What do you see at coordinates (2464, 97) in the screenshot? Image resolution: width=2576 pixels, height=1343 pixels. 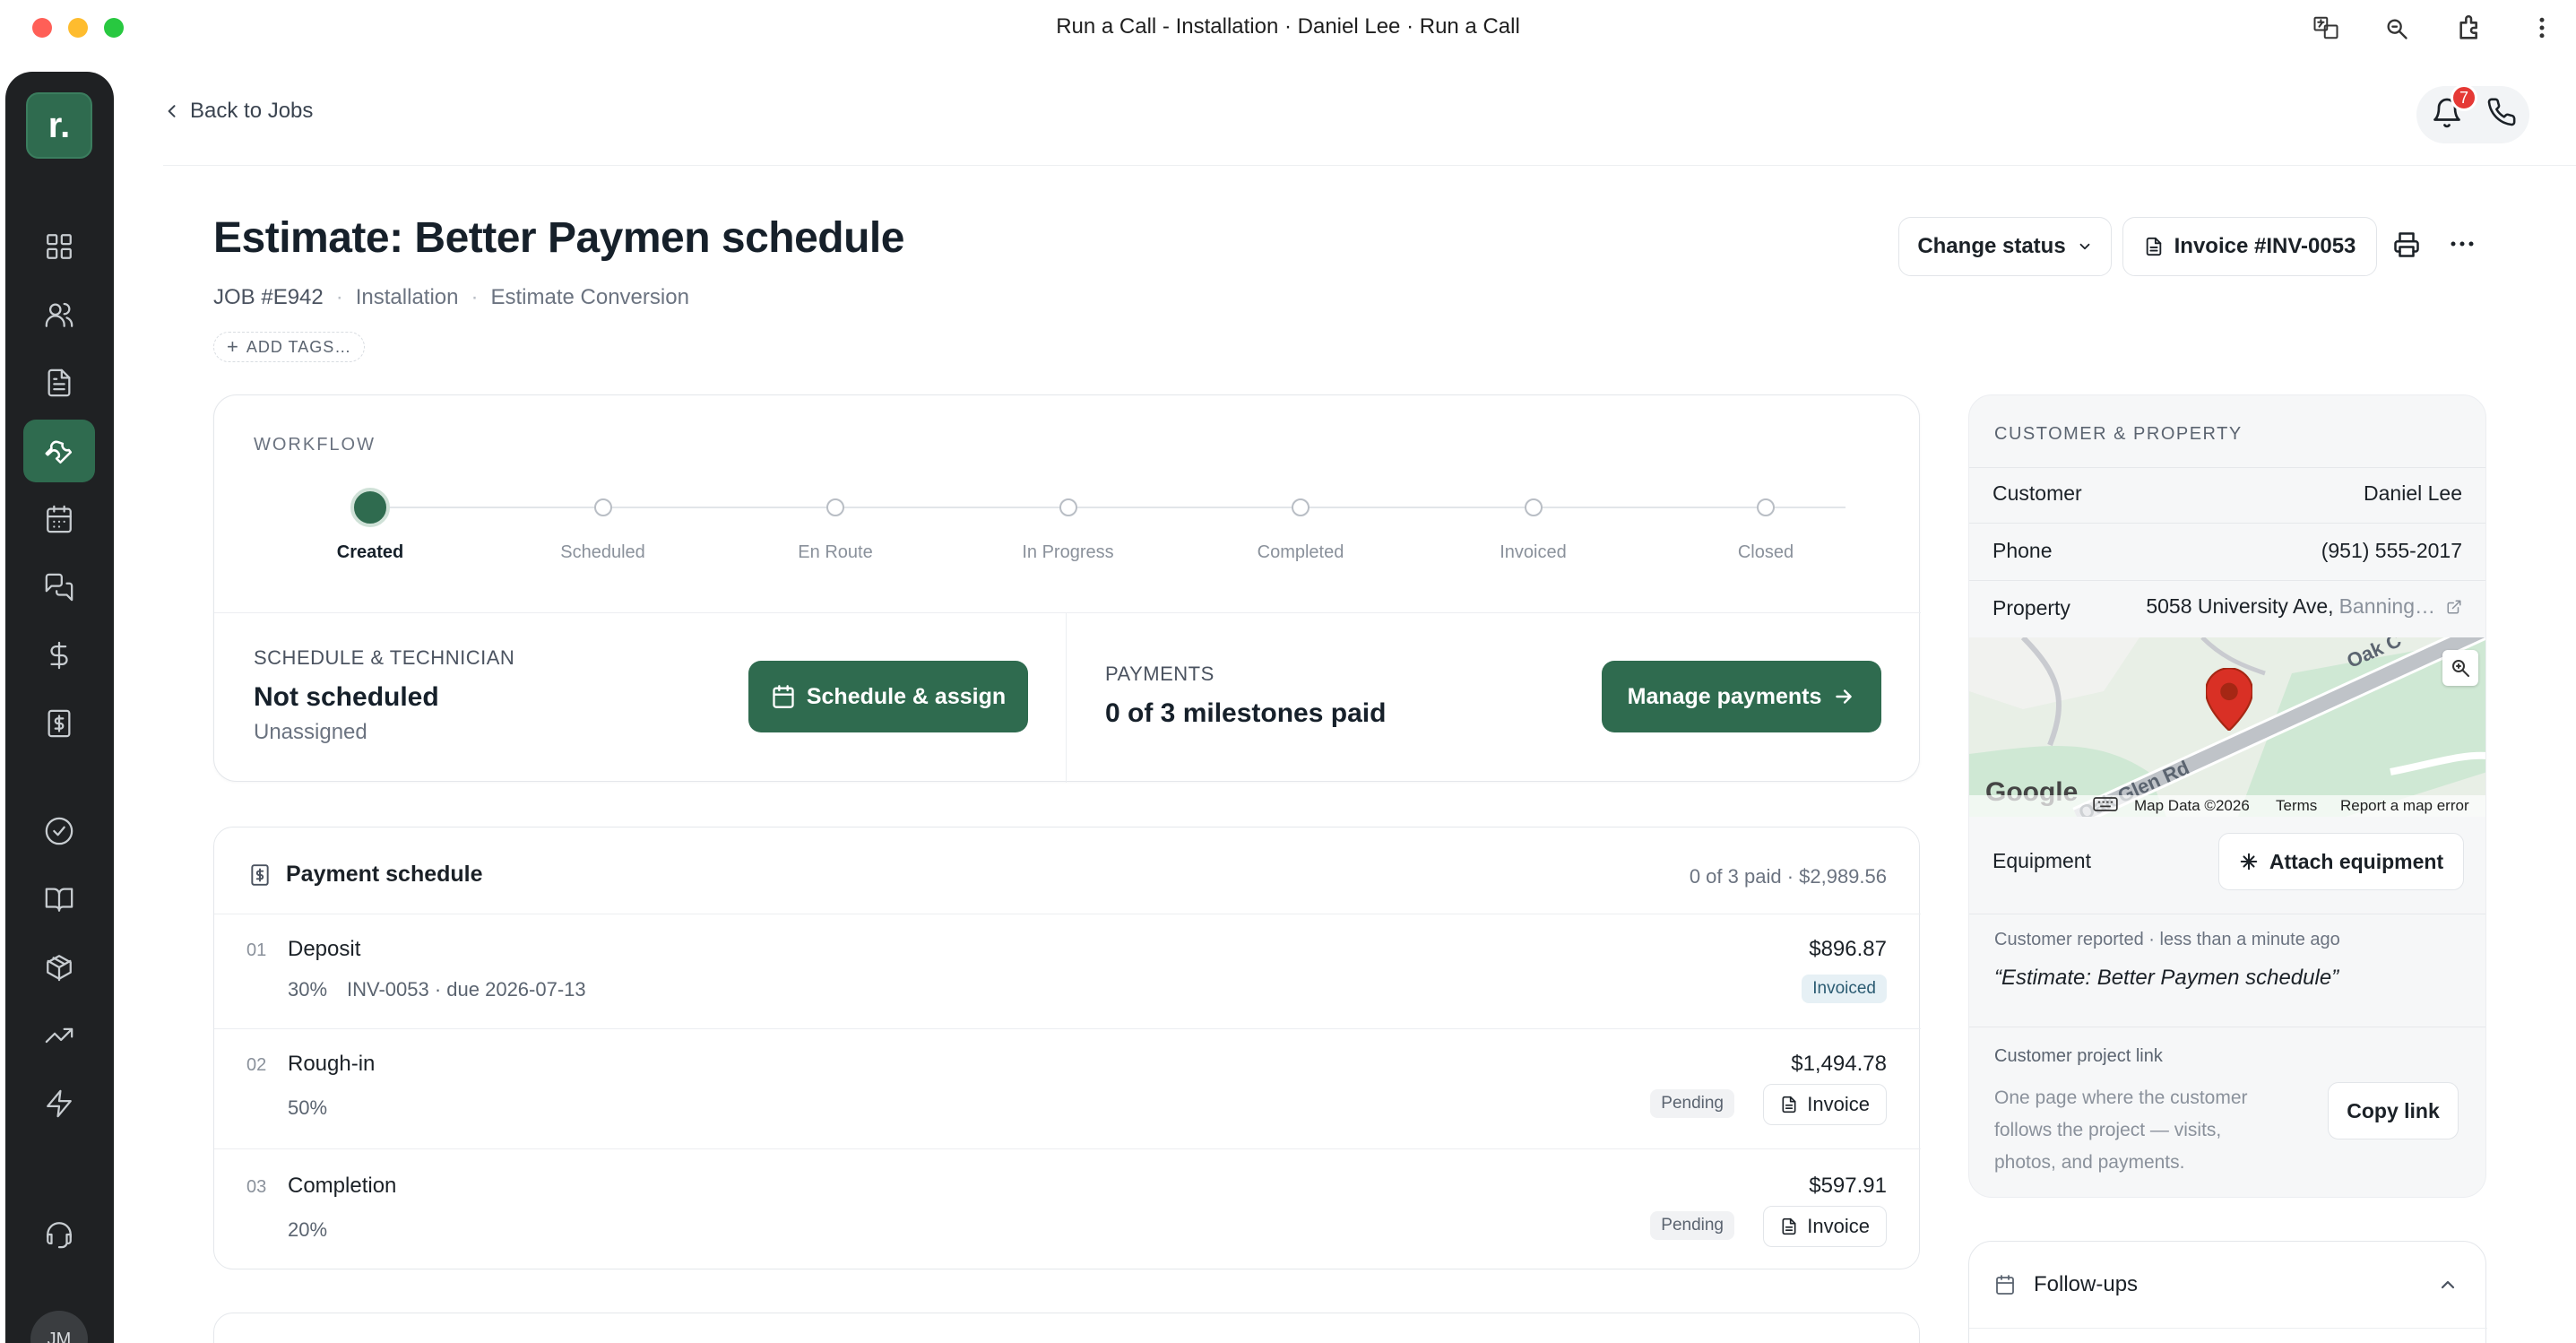 I see `notification-count-badge: 7` at bounding box center [2464, 97].